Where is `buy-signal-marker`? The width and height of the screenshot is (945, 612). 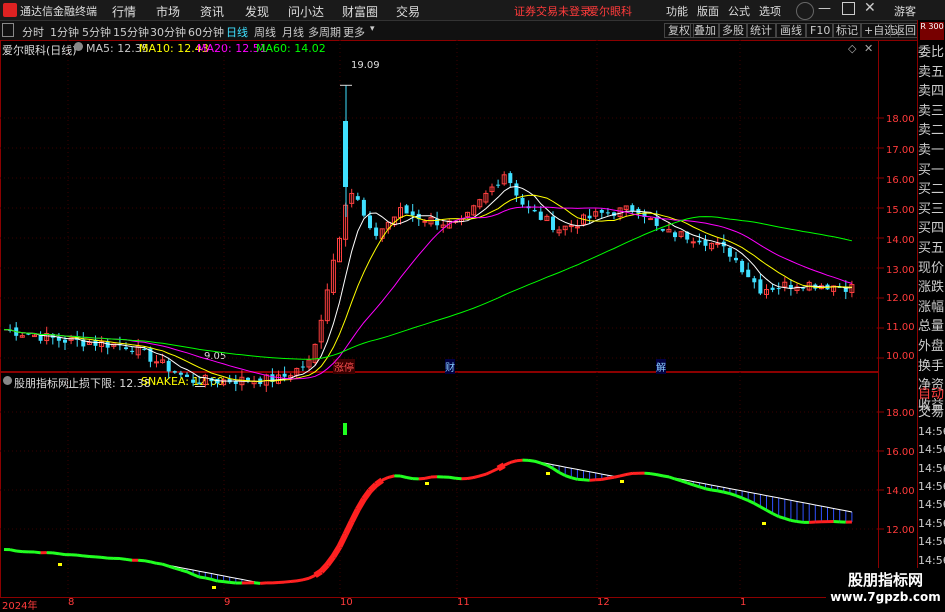 buy-signal-marker is located at coordinates (345, 429).